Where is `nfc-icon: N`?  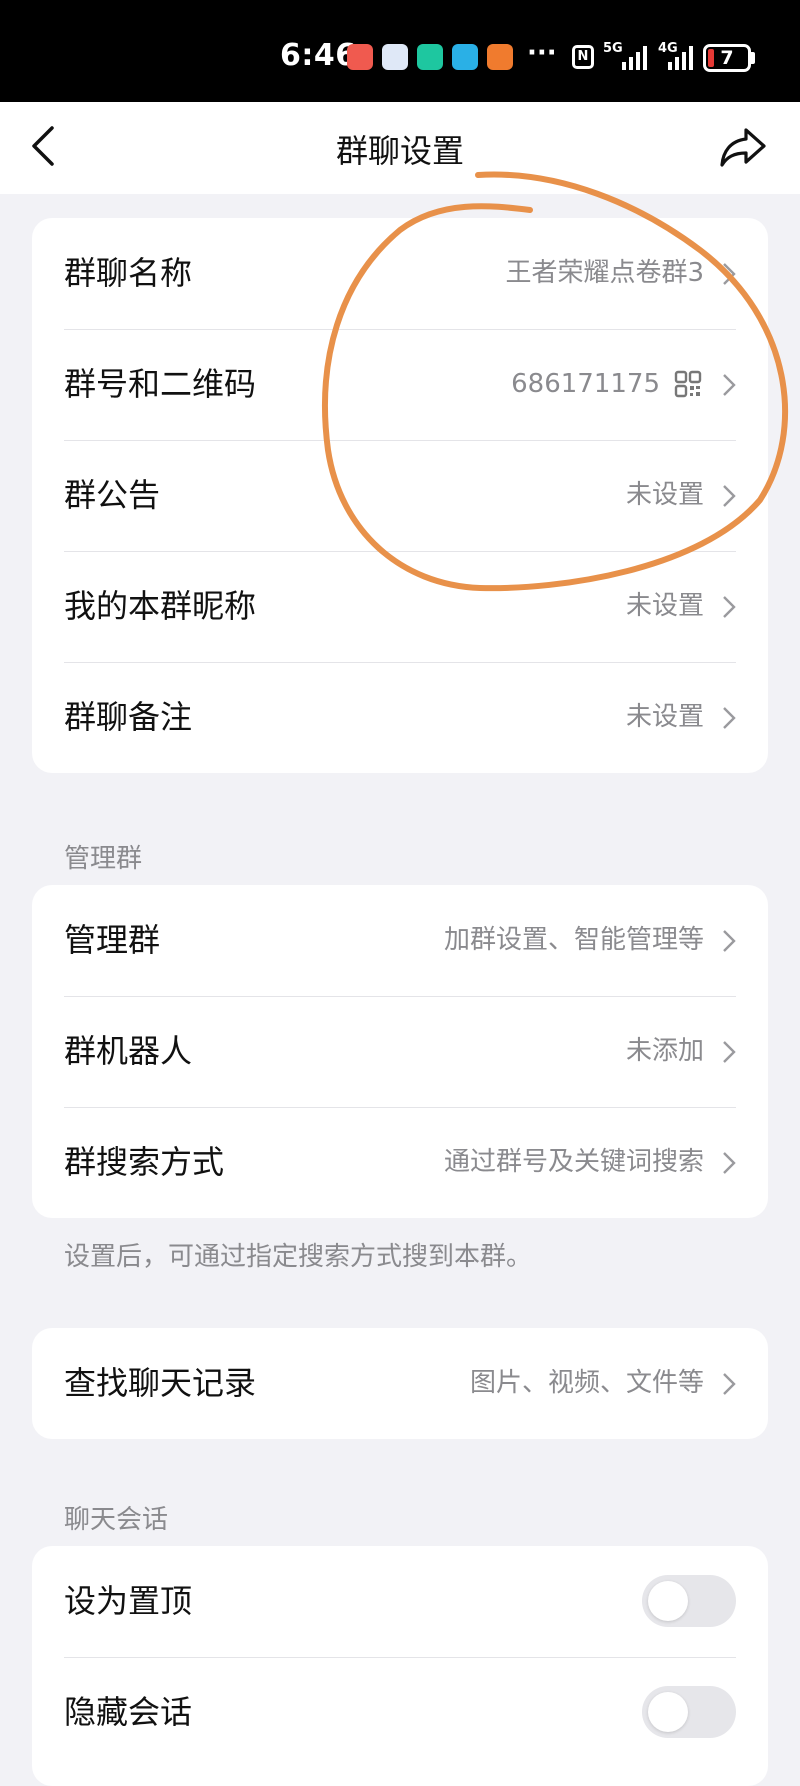
nfc-icon: N is located at coordinates (583, 57).